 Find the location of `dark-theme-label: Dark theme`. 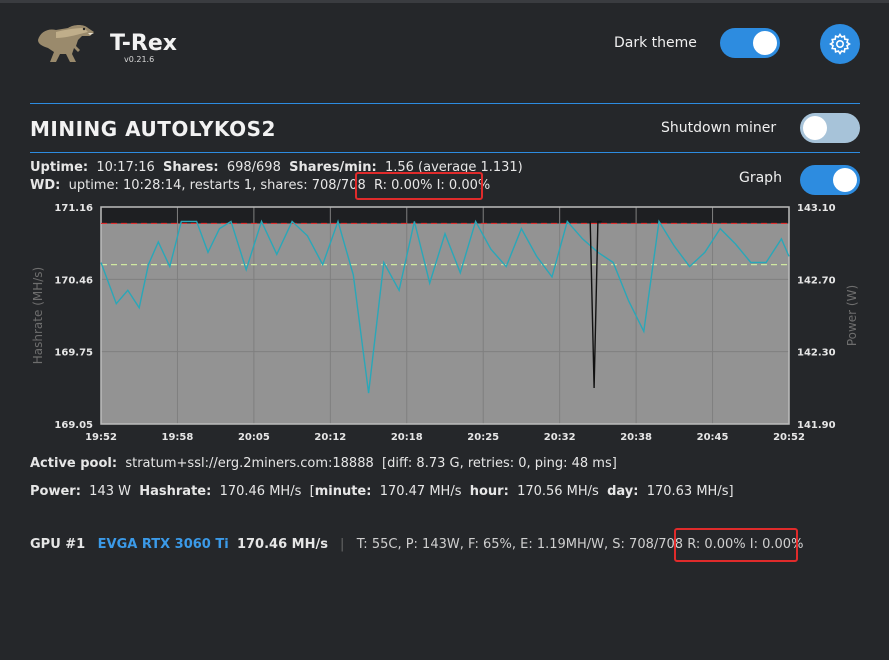

dark-theme-label: Dark theme is located at coordinates (655, 43).